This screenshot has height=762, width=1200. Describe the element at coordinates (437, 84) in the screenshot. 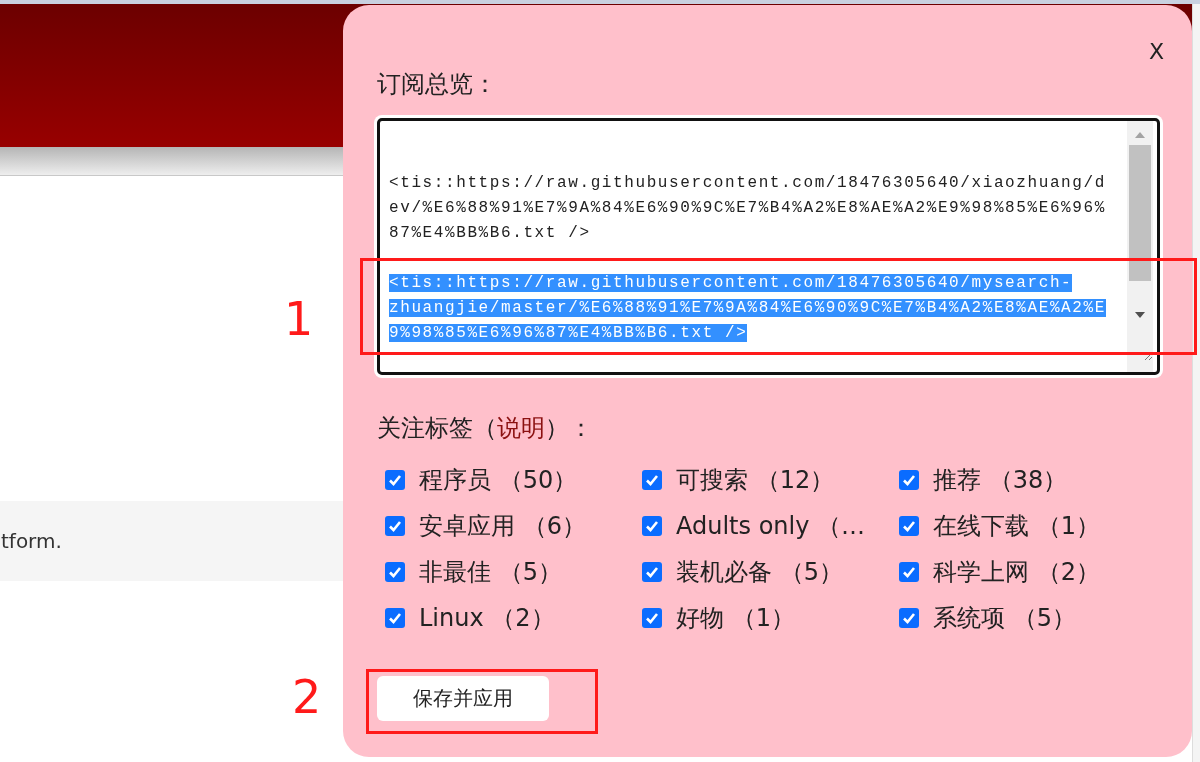

I see `panel-title: 订阅总览：` at that location.